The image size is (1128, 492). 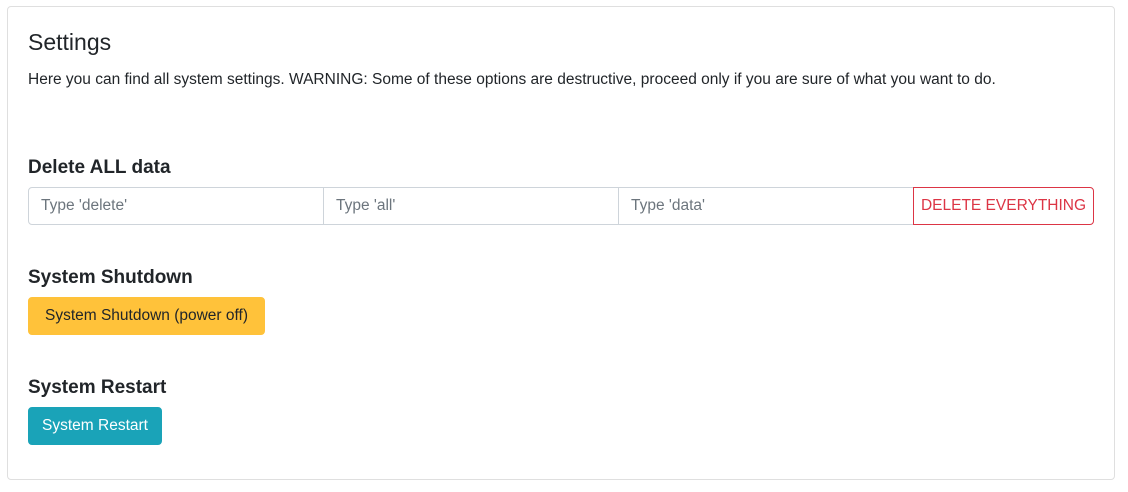 What do you see at coordinates (110, 277) in the screenshot?
I see `system-shutdown-heading: System Shutdown` at bounding box center [110, 277].